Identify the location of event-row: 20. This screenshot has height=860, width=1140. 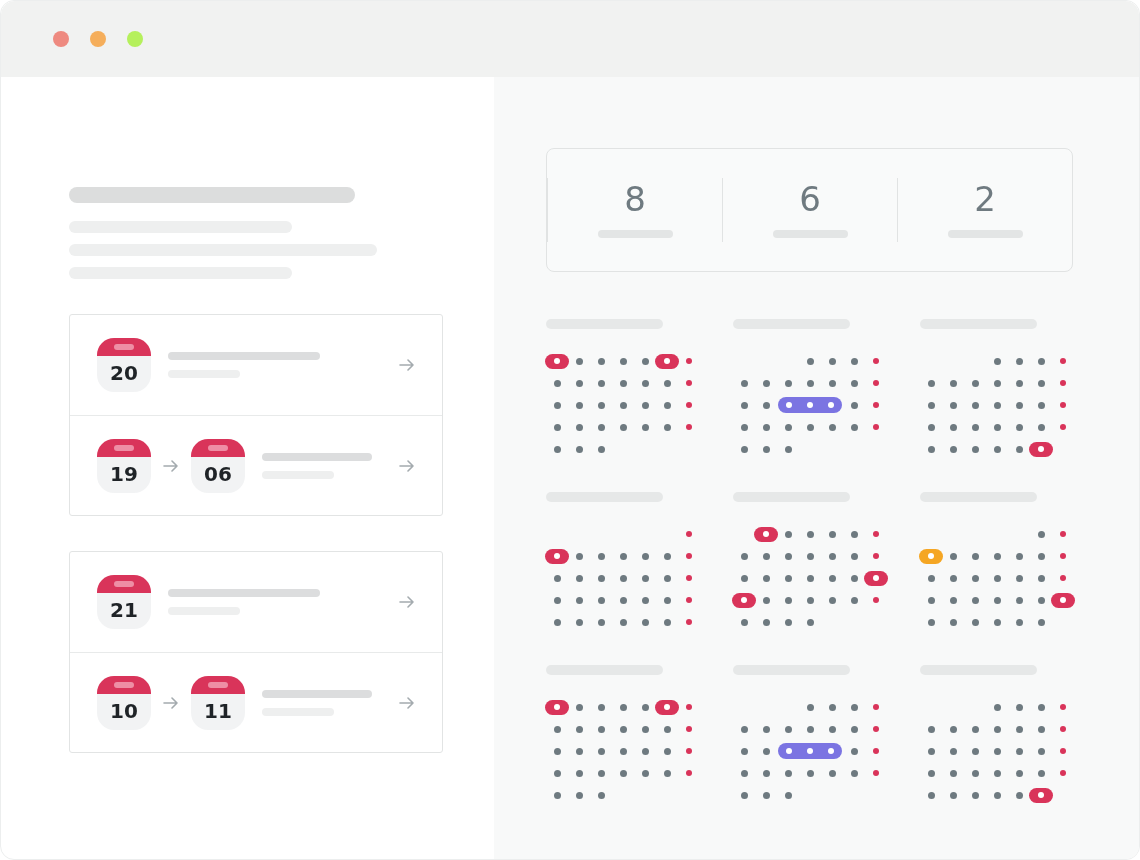
(256, 365).